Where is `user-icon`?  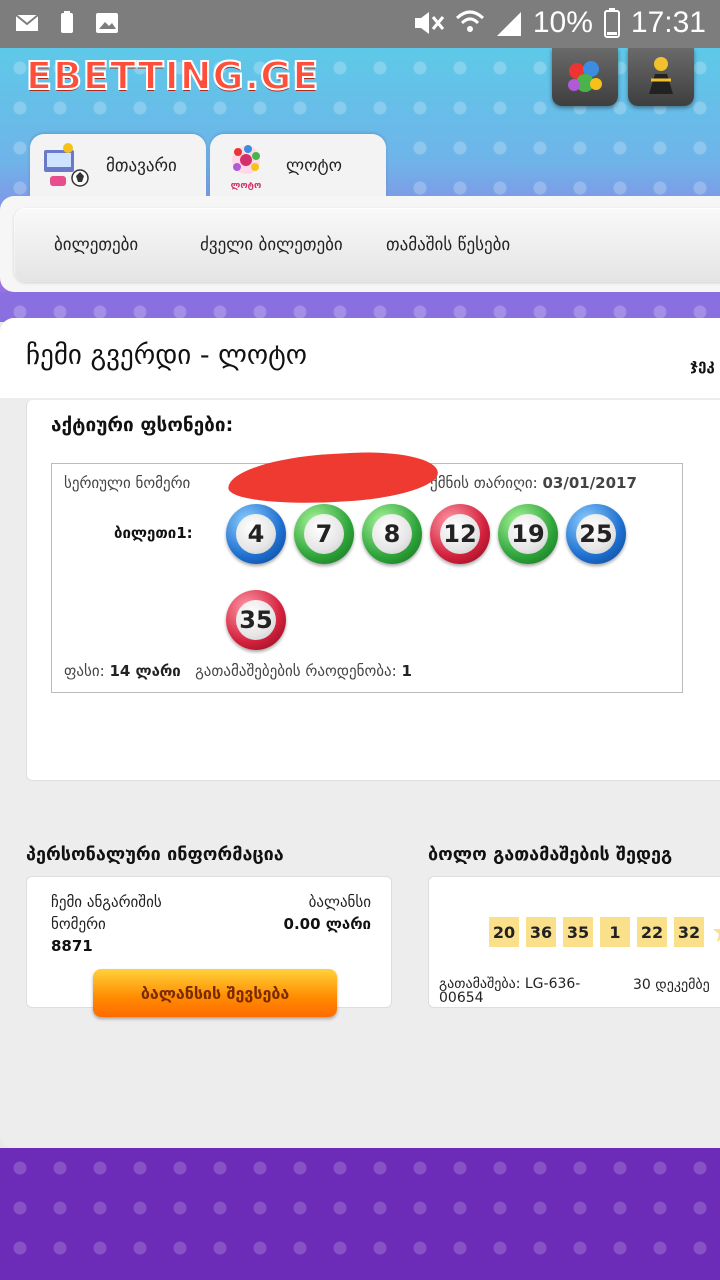 user-icon is located at coordinates (661, 75).